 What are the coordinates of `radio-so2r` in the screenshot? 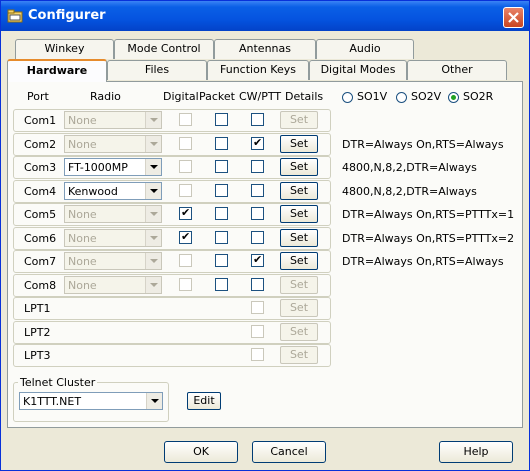 It's located at (453, 97).